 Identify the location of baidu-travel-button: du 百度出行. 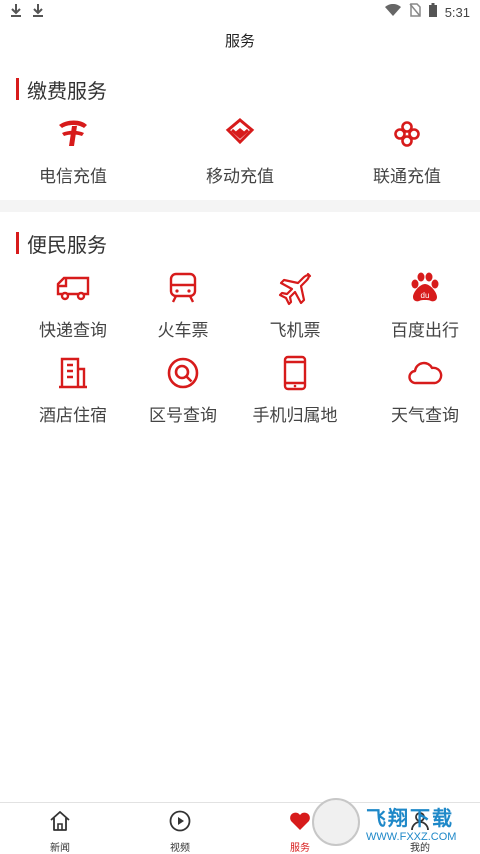
(425, 305).